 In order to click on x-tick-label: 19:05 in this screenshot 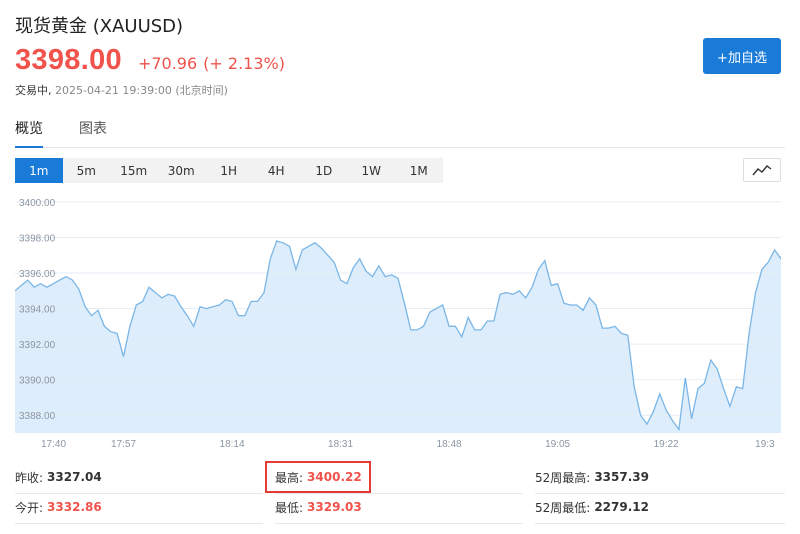, I will do `click(557, 444)`.